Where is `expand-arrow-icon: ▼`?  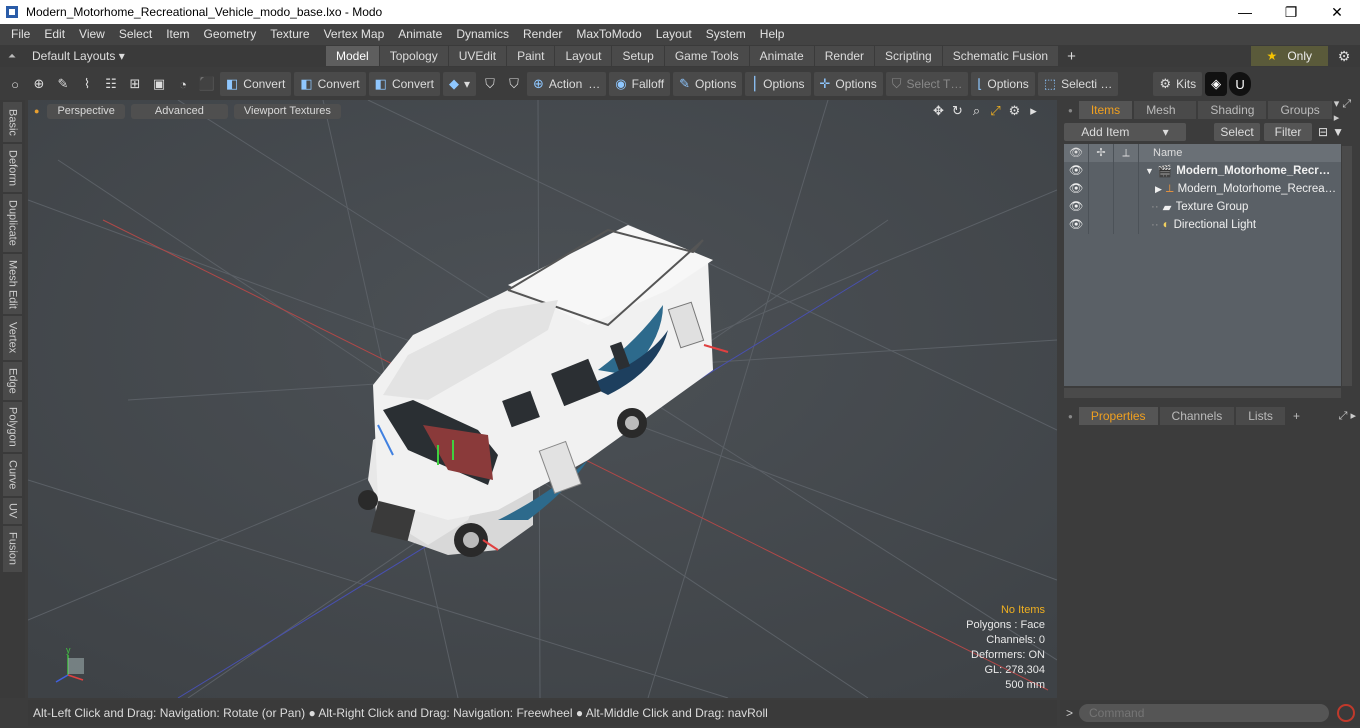 expand-arrow-icon: ▼ is located at coordinates (1149, 171).